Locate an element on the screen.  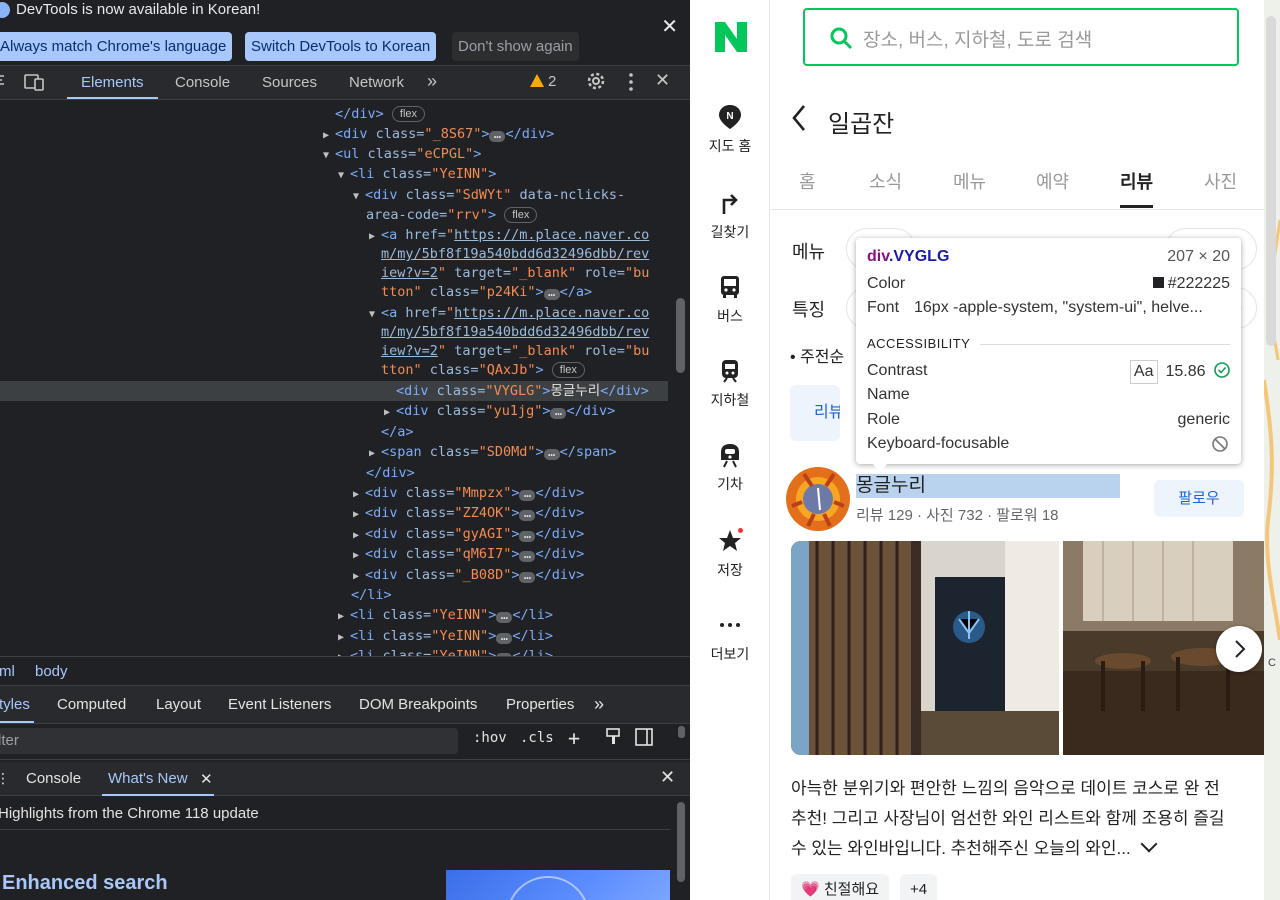
cls-toggle: .cls is located at coordinates (537, 738).